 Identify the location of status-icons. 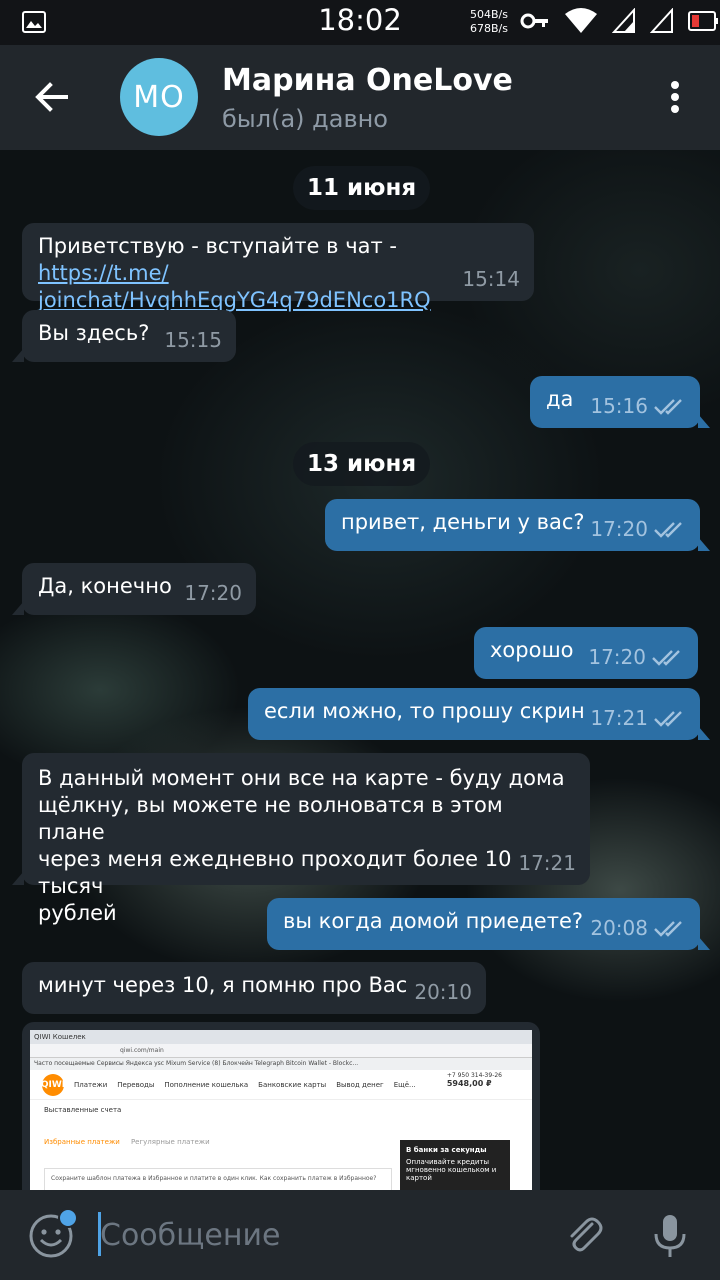
(619, 21).